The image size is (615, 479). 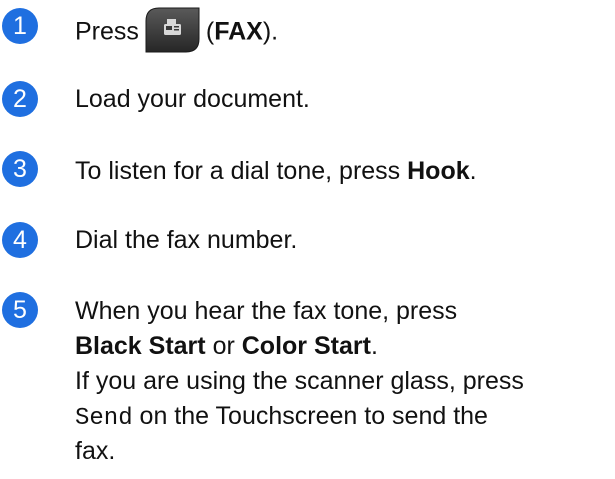 What do you see at coordinates (210, 31) in the screenshot?
I see `step-1-open-paren: (` at bounding box center [210, 31].